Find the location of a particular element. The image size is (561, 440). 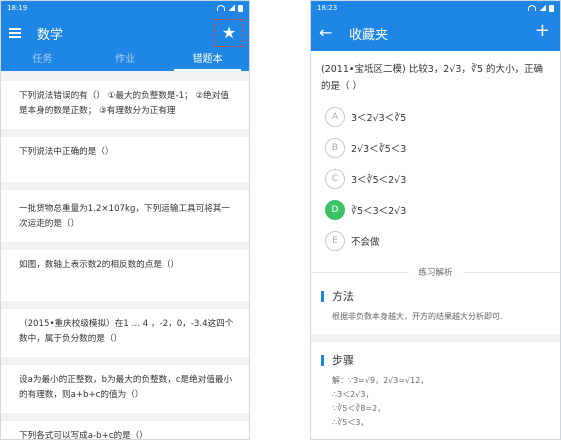

list-item: 下列说法中正确的是（） is located at coordinates (125, 159).